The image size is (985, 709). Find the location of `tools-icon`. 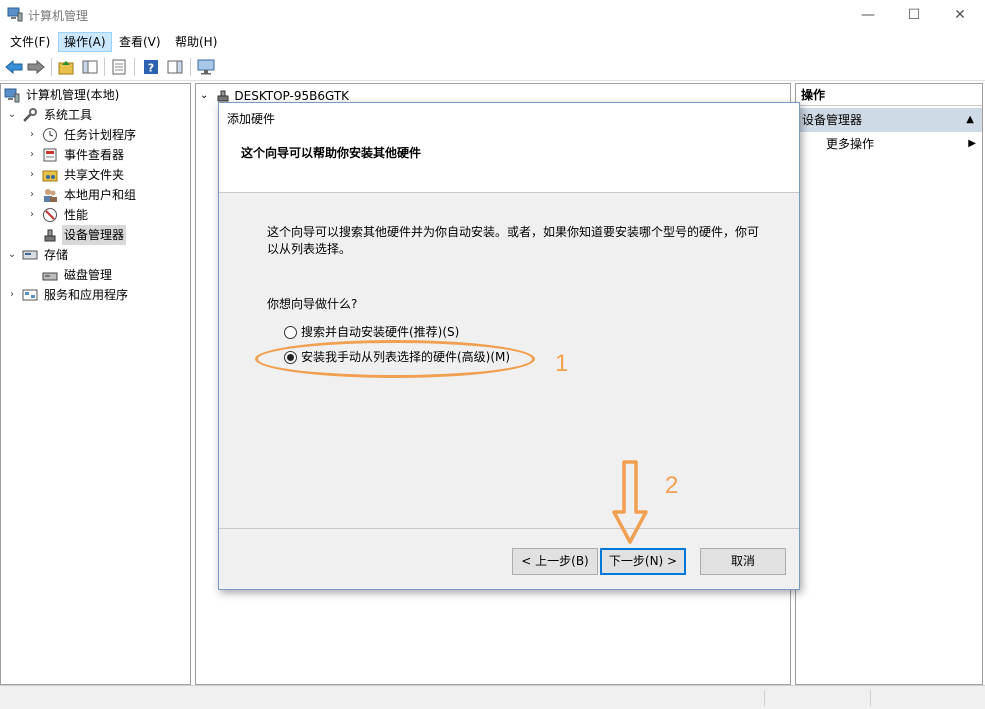

tools-icon is located at coordinates (30, 115).